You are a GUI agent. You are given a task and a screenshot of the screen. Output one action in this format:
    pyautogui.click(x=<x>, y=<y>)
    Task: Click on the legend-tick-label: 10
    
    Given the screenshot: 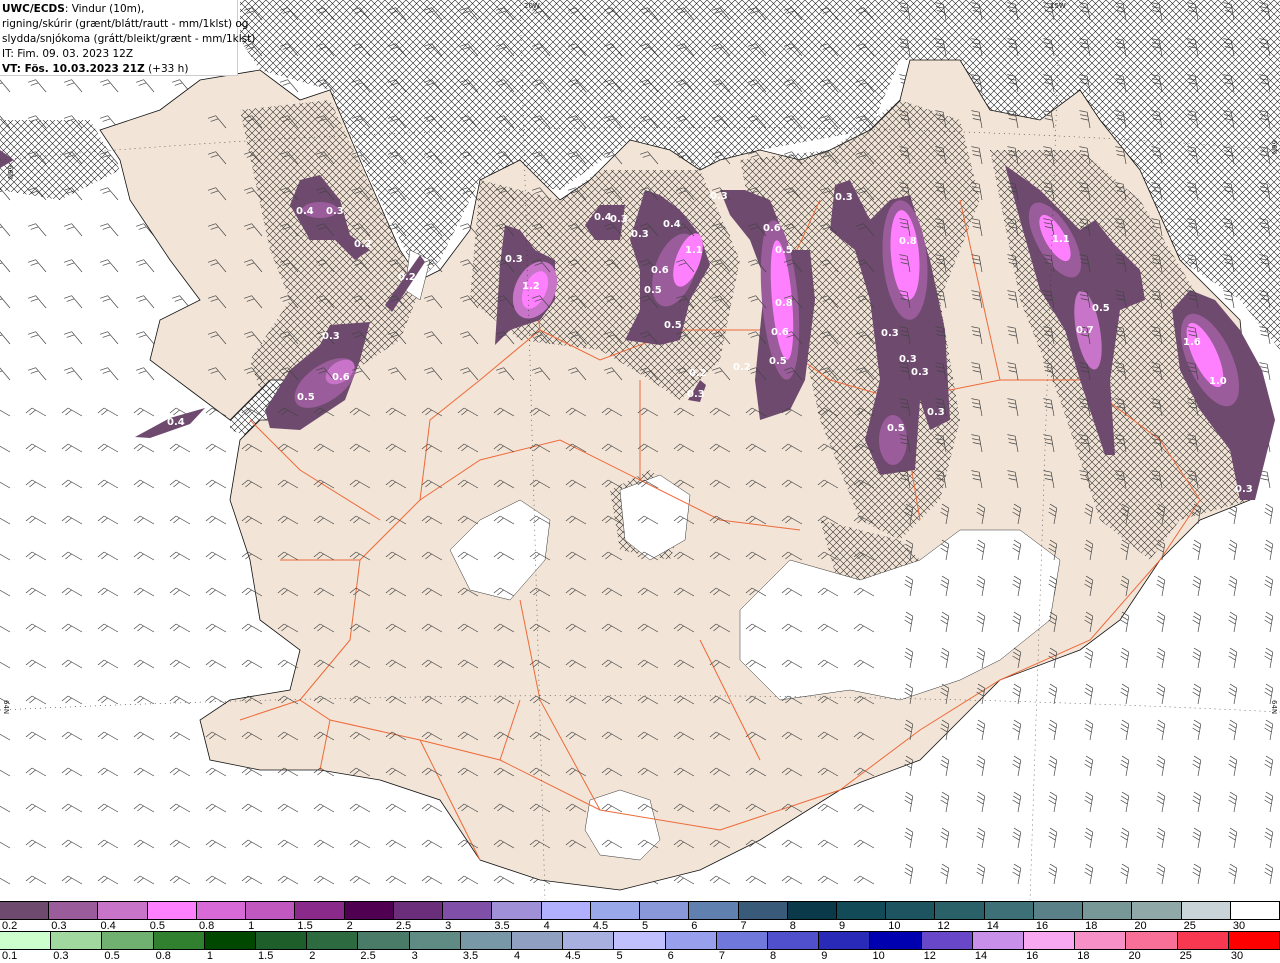 What is the action you would take?
    pyautogui.click(x=878, y=956)
    